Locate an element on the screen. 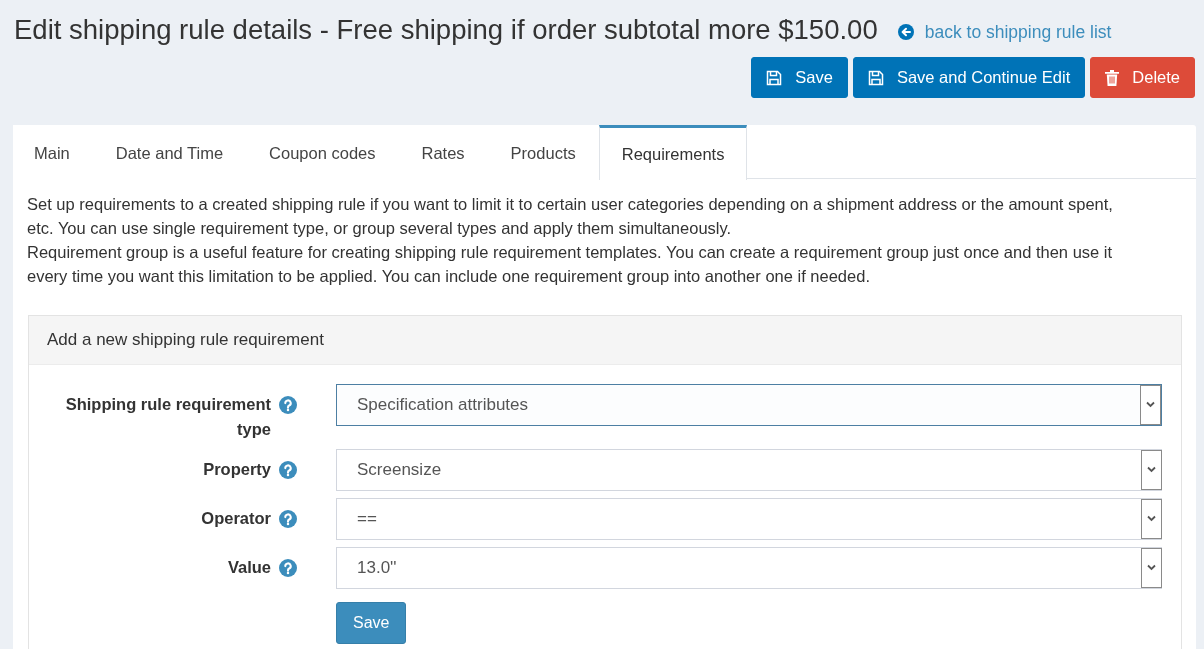  page-title: Edit shipping rule details - Free shipping if order subtotal more $150.00 is located at coordinates (446, 29).